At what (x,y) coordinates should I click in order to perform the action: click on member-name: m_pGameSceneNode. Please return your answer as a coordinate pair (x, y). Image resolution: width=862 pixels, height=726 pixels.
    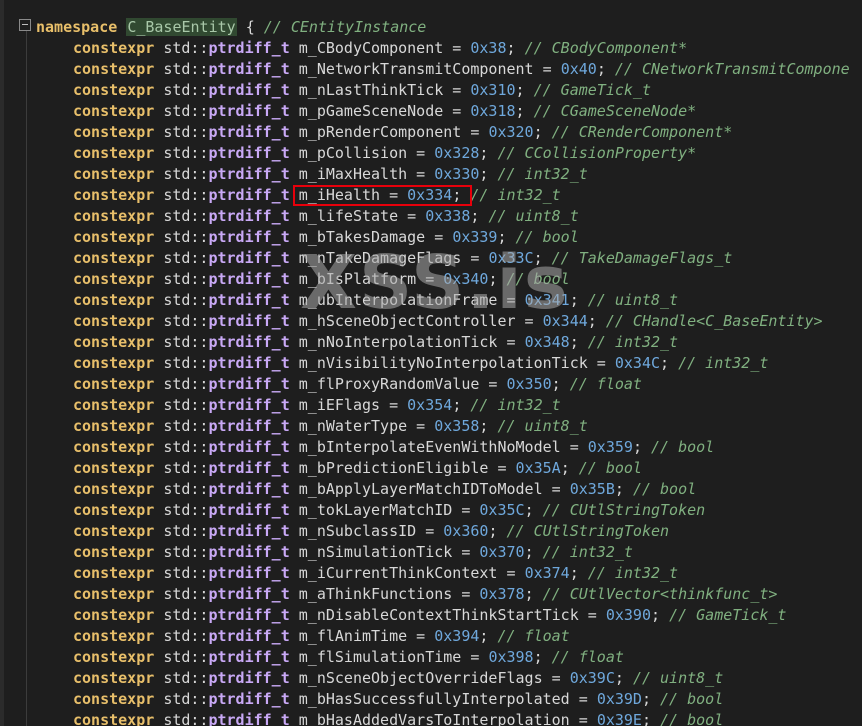
    Looking at the image, I should click on (371, 111).